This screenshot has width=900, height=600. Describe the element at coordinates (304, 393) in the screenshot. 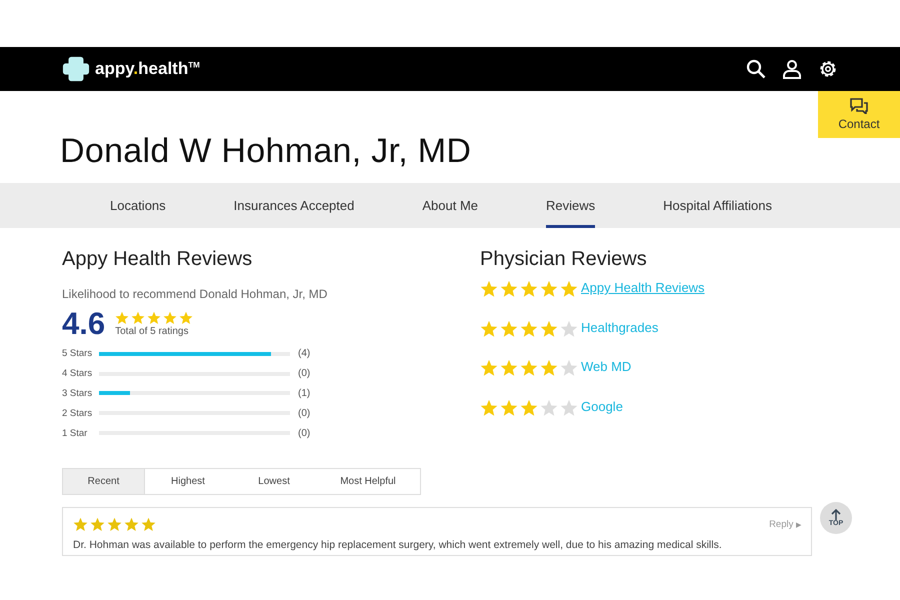

I see `rating-count: (1)` at that location.